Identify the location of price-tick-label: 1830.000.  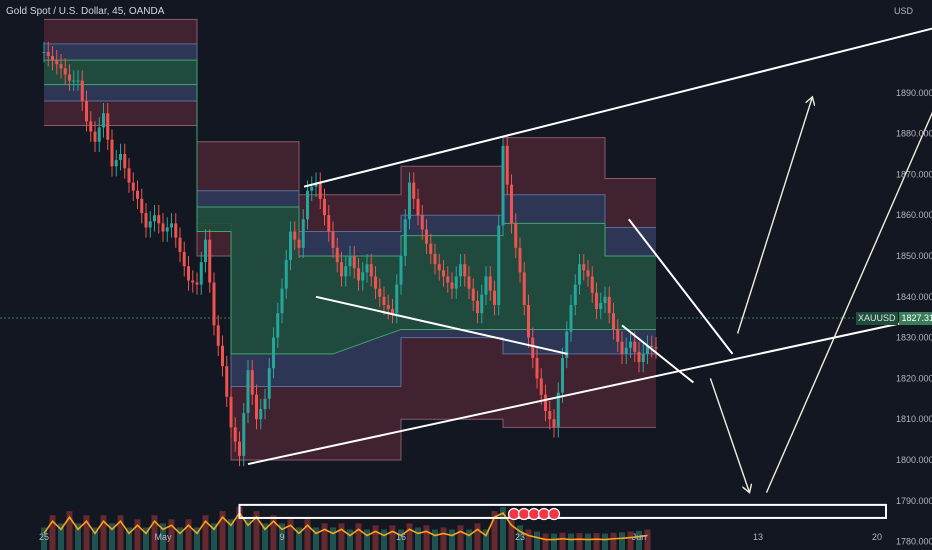
(914, 338).